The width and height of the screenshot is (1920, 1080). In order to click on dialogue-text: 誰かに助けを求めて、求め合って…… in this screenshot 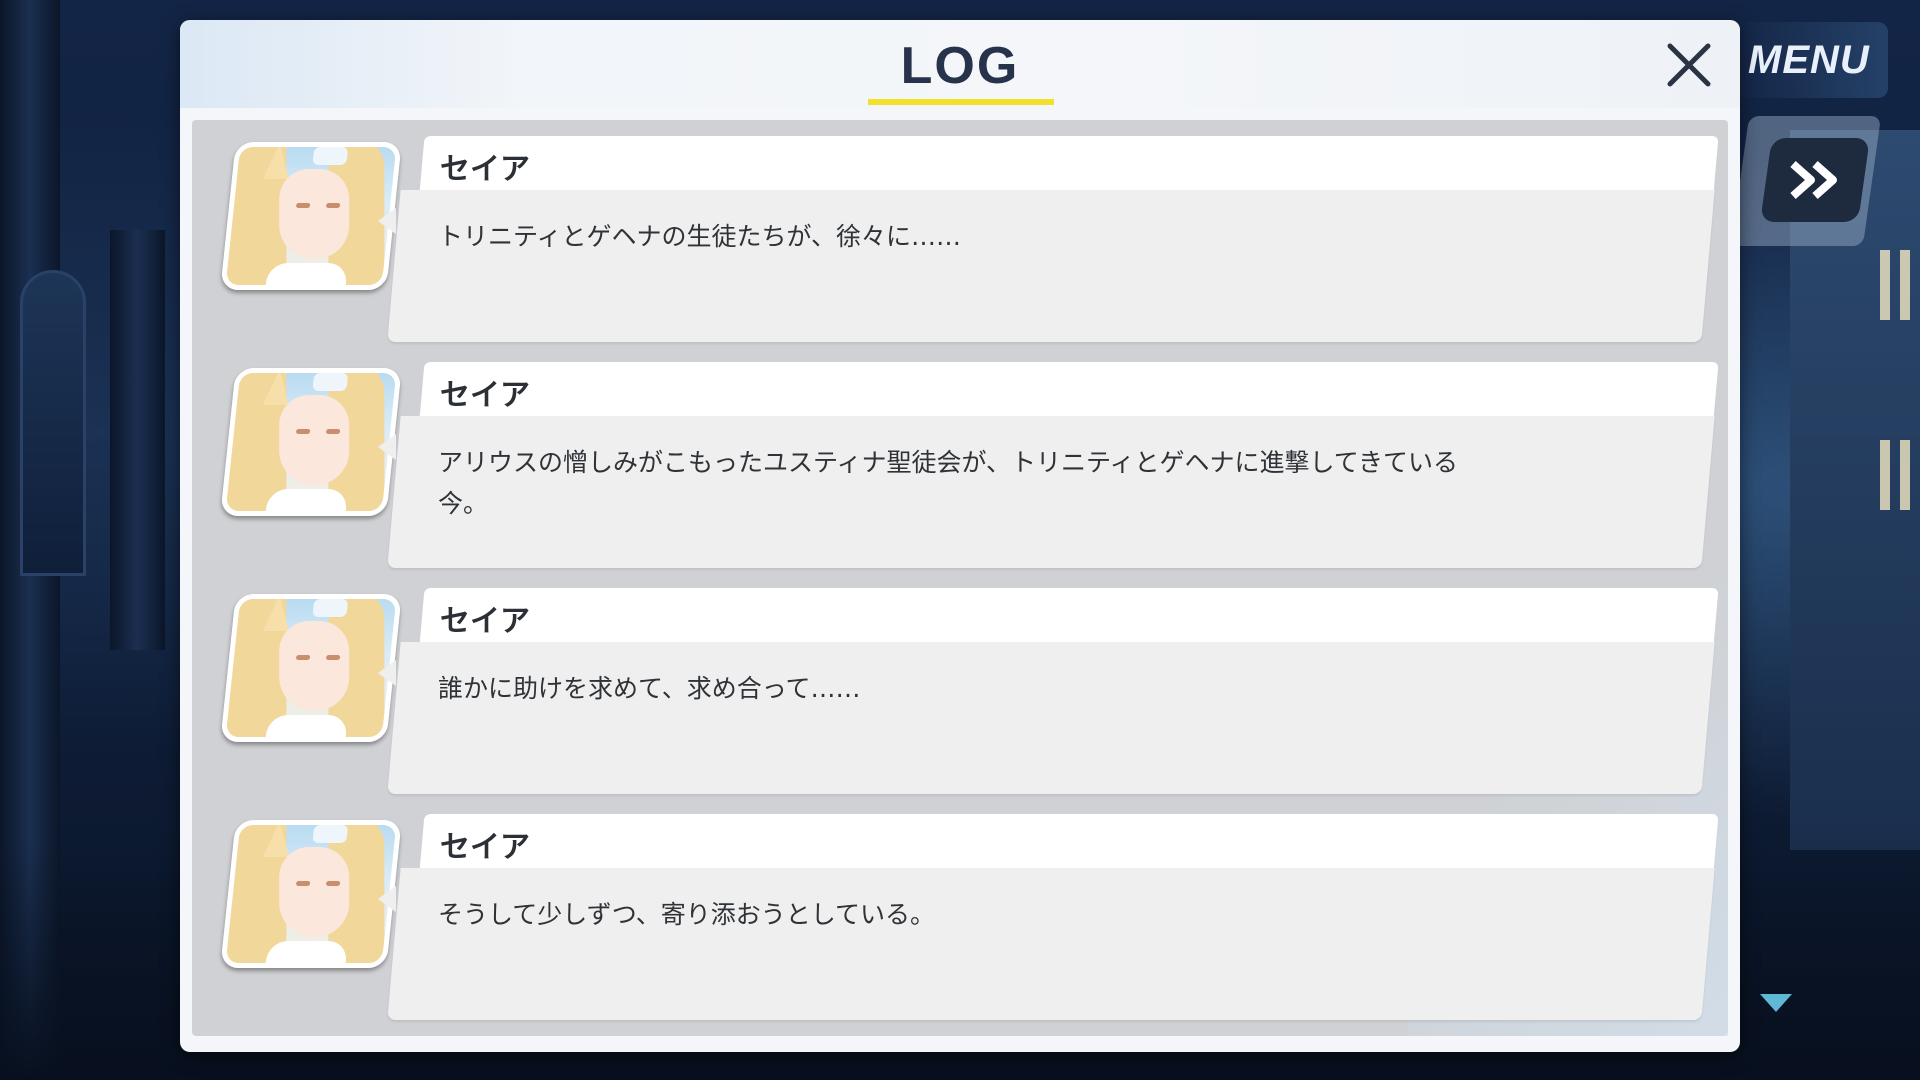, I will do `click(649, 688)`.